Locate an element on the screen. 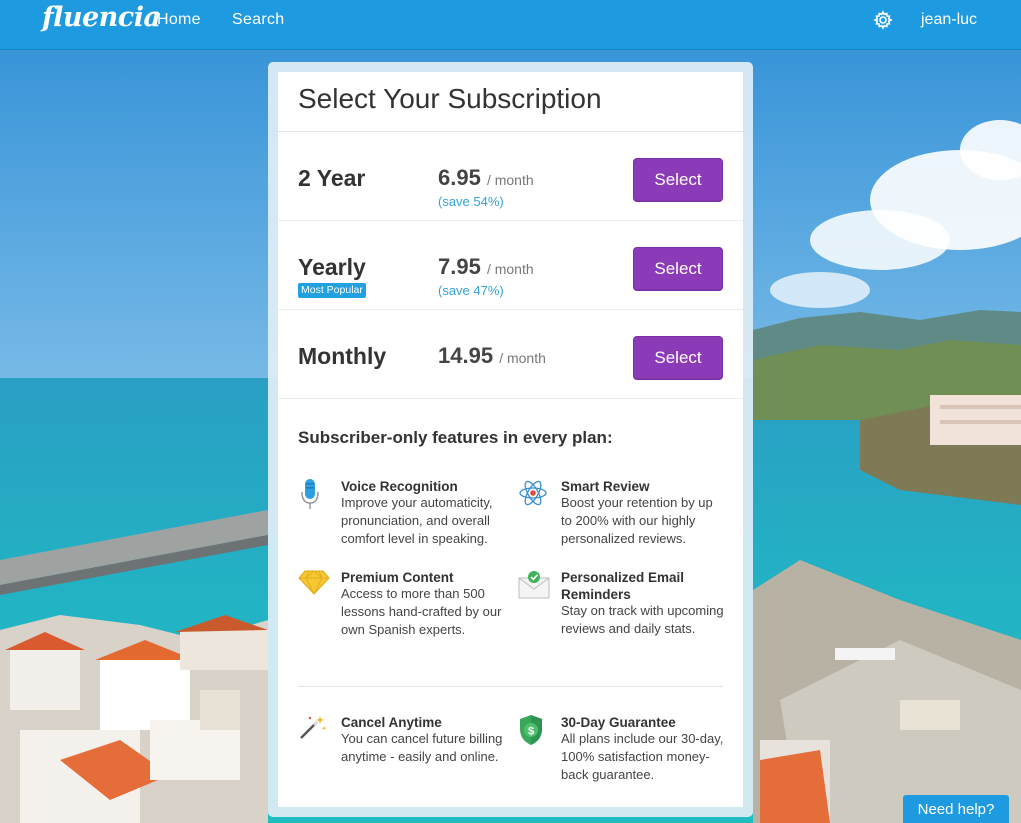 The height and width of the screenshot is (823, 1021). page-title: Select Your Subscription is located at coordinates (450, 98).